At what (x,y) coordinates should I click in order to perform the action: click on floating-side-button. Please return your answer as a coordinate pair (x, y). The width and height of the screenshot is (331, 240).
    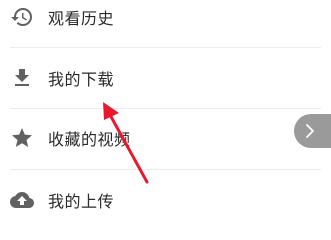
    Looking at the image, I should click on (312, 131).